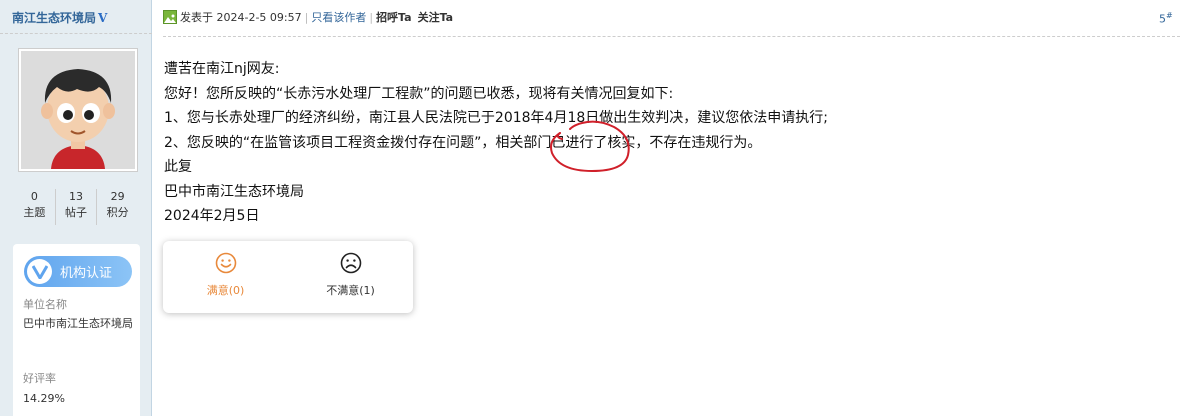 The height and width of the screenshot is (416, 1193). What do you see at coordinates (34, 197) in the screenshot?
I see `stat-value: 0` at bounding box center [34, 197].